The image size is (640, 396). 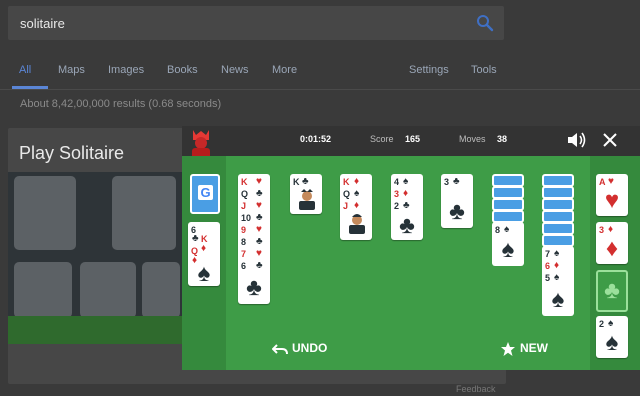 I want to click on preview-felt-strip, so click(x=95, y=330).